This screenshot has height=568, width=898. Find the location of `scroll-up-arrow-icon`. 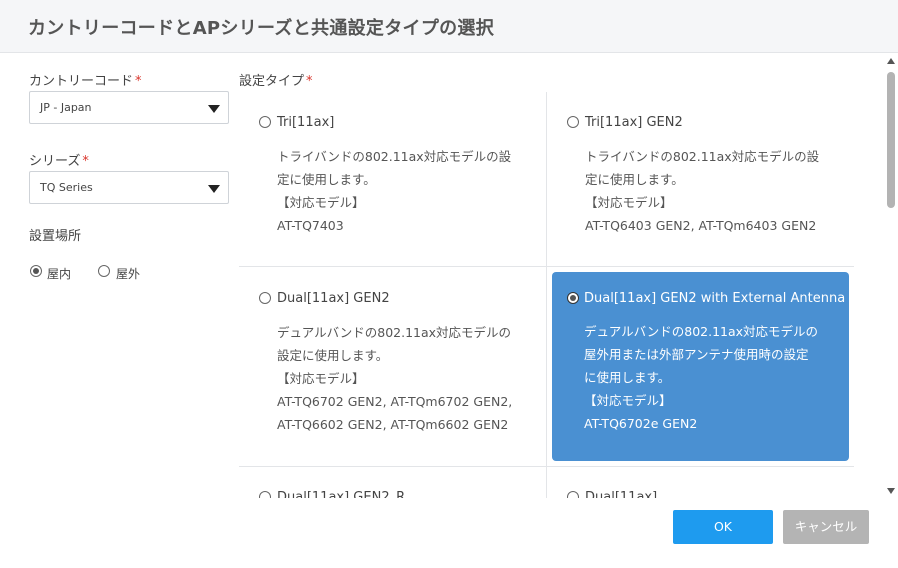

scroll-up-arrow-icon is located at coordinates (891, 61).